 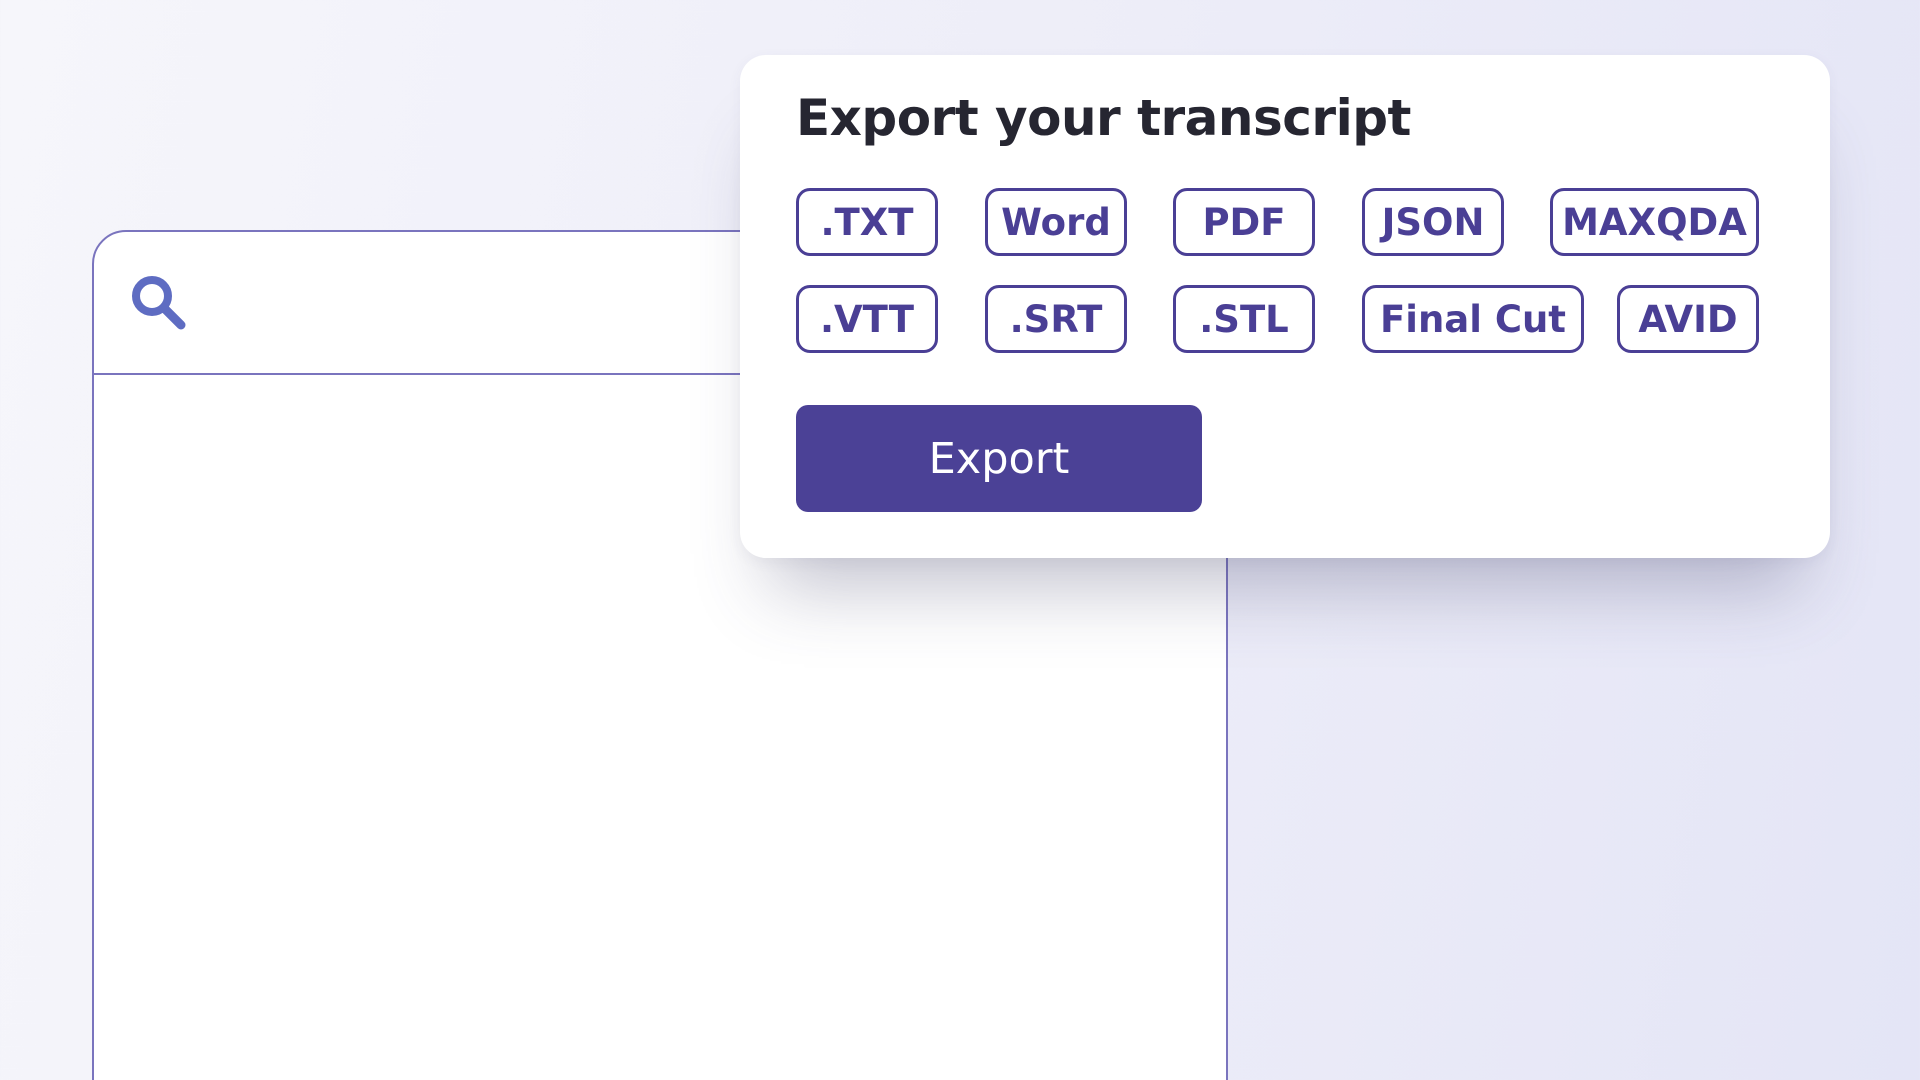 What do you see at coordinates (1244, 319) in the screenshot?
I see `format-stl-button: .STL` at bounding box center [1244, 319].